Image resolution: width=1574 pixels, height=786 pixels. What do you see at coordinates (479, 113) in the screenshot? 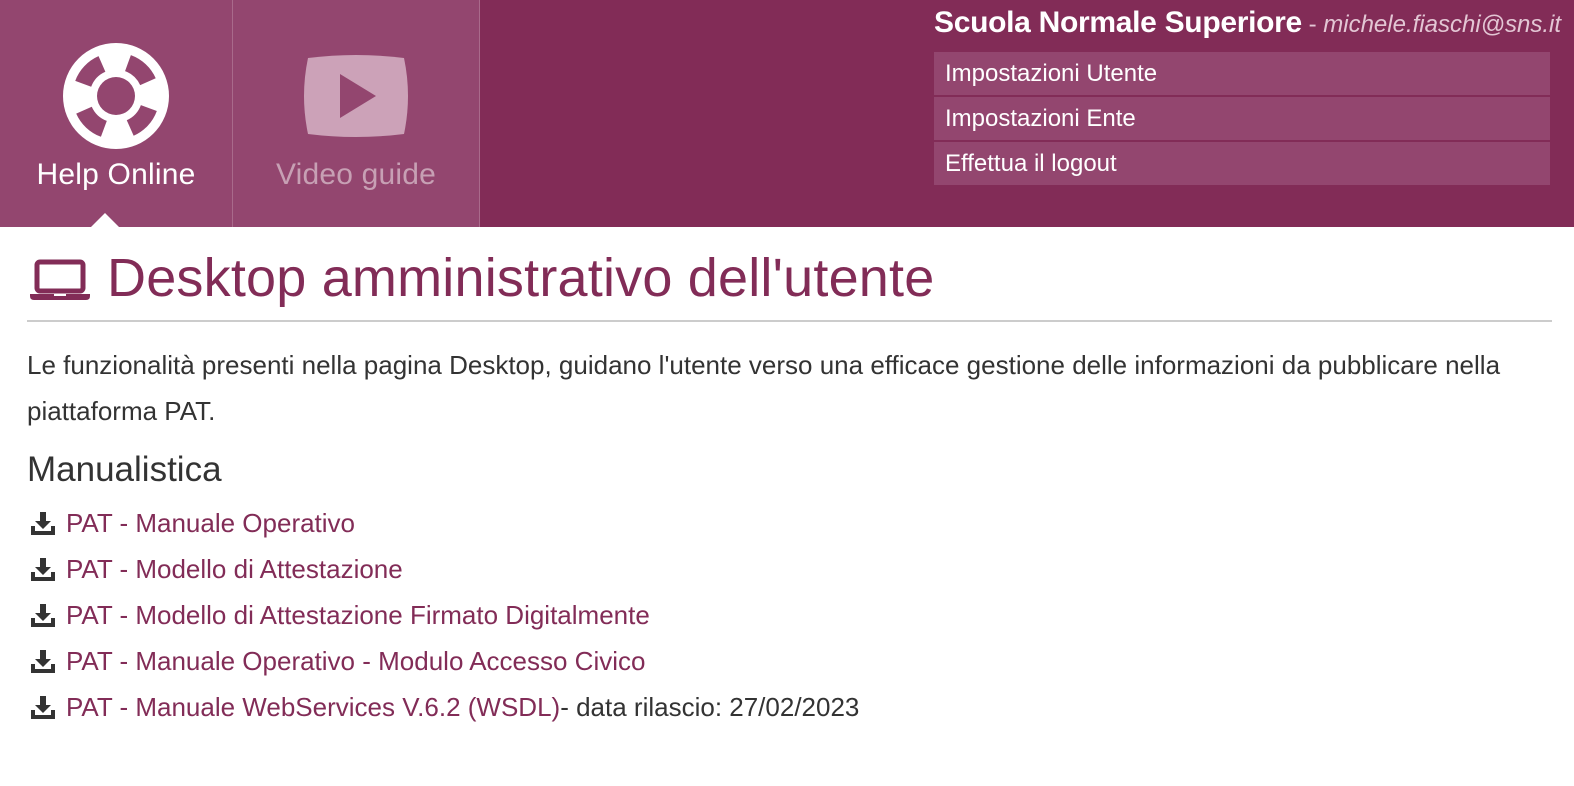
I see `tab-divider` at bounding box center [479, 113].